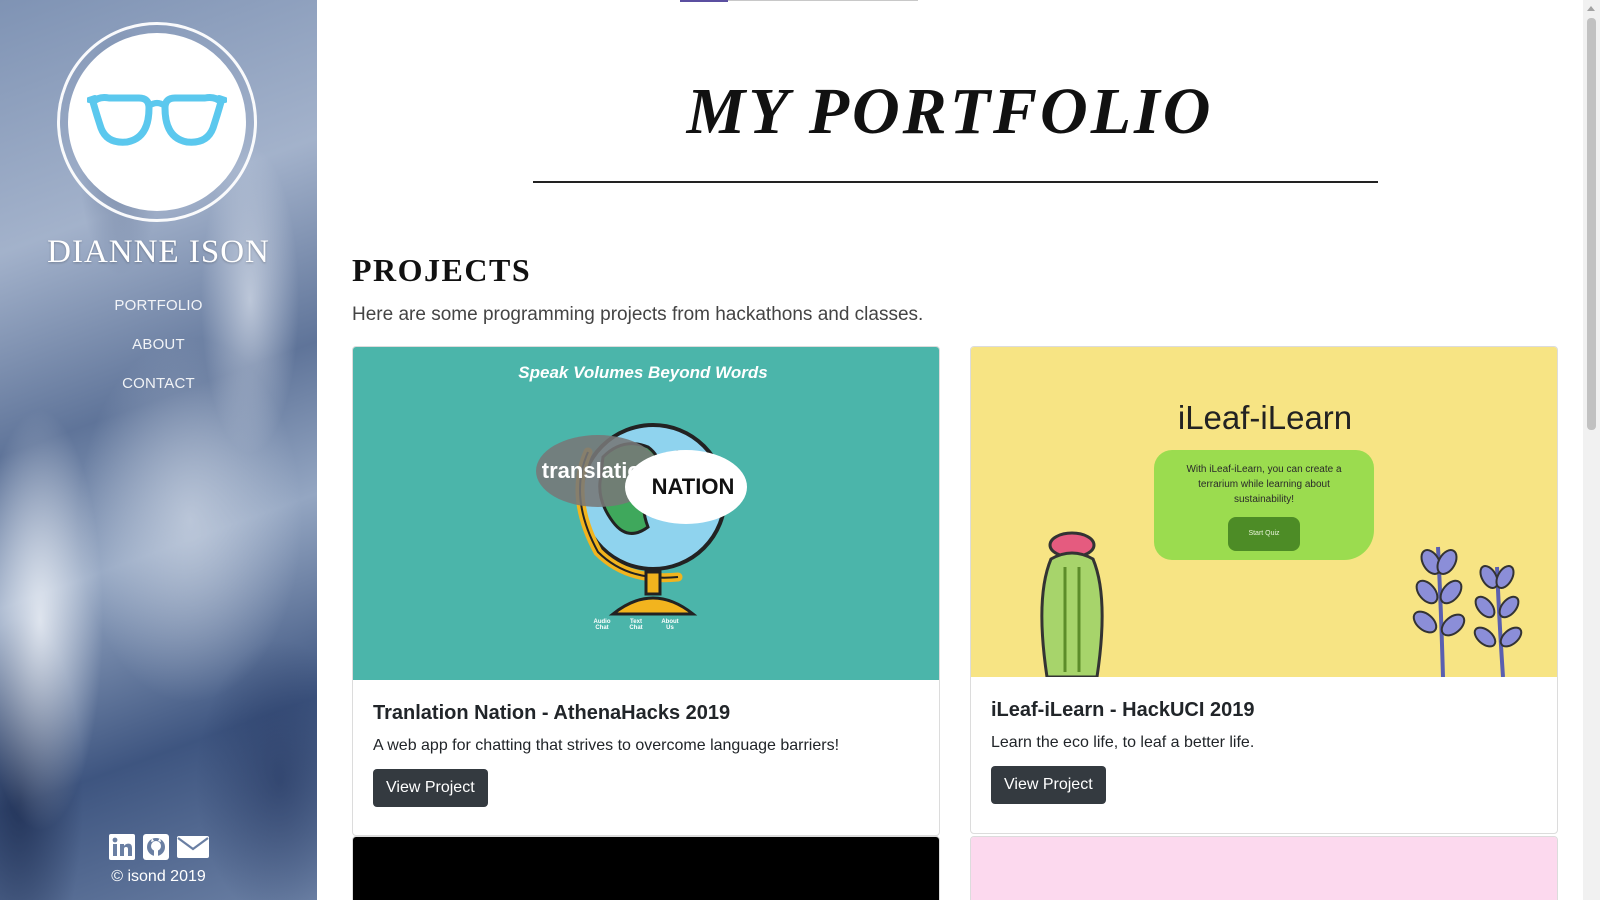  I want to click on image-nav-links: Audio Chat Text Chat About Us, so click(636, 625).